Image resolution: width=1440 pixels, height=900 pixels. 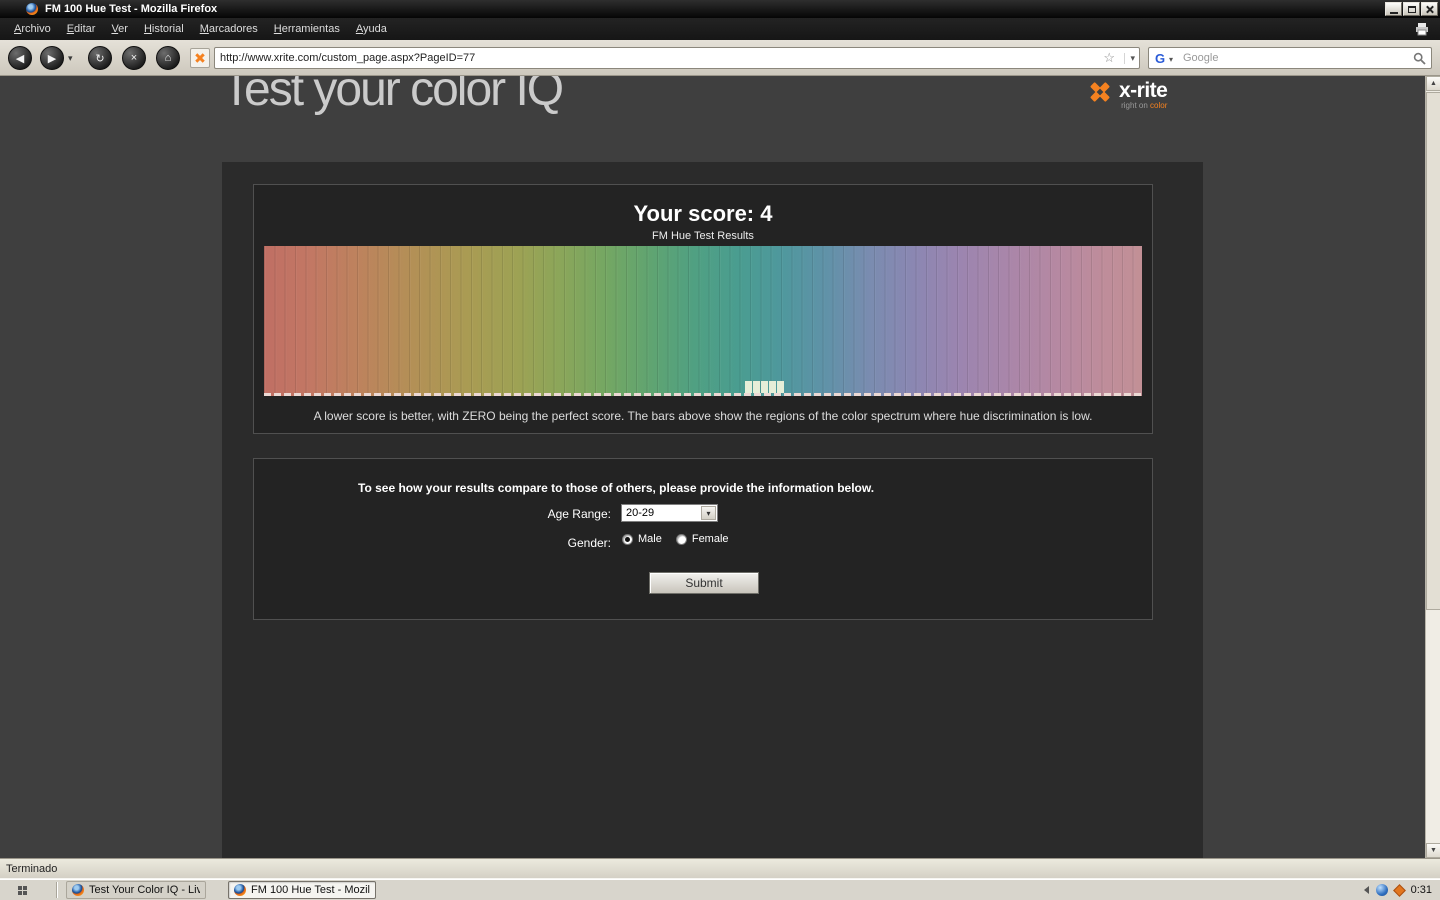 I want to click on female-label: Female, so click(x=710, y=539).